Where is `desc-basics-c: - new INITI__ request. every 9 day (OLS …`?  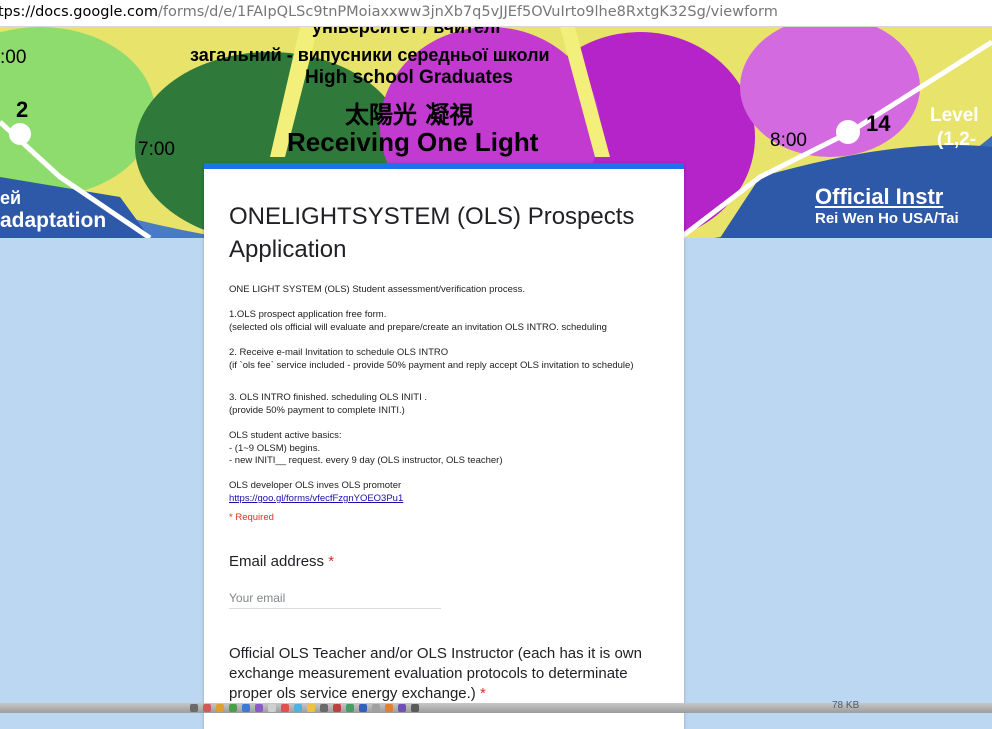 desc-basics-c: - new INITI__ request. every 9 day (OLS … is located at coordinates (366, 461).